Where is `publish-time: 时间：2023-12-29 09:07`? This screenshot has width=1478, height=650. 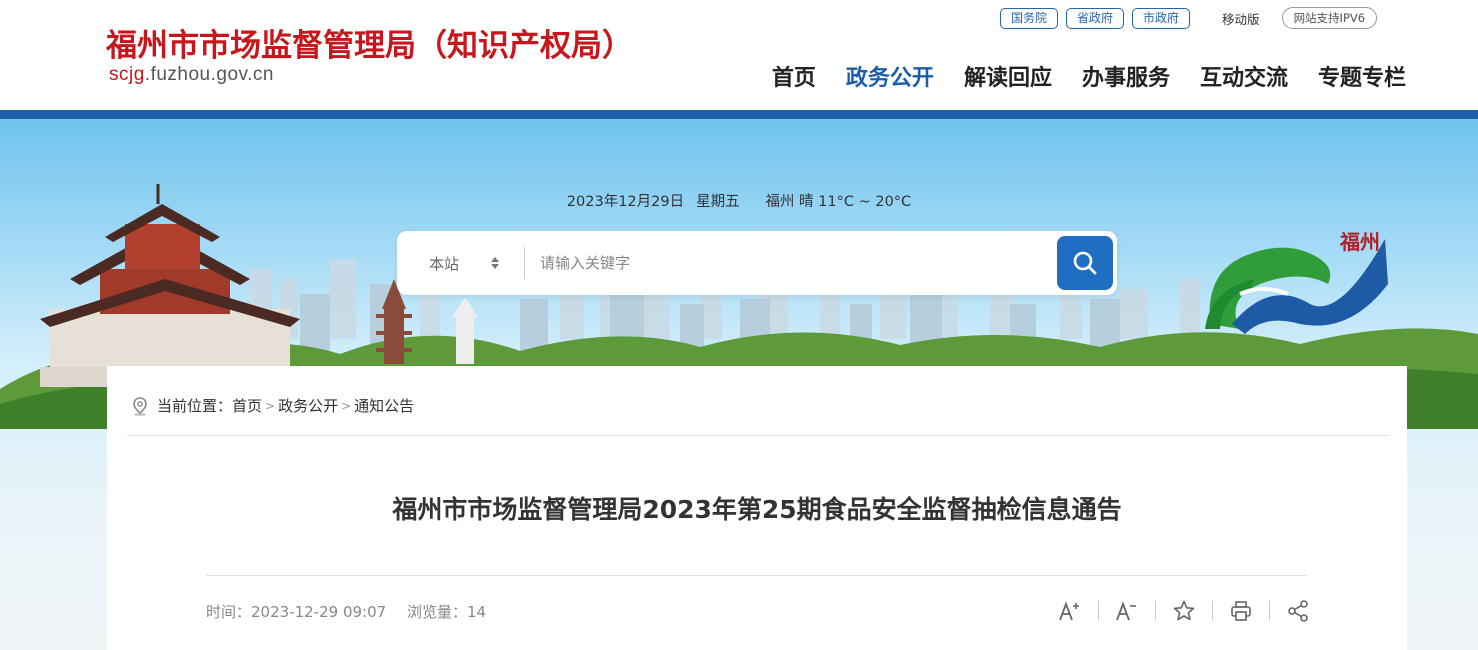
publish-time: 时间：2023-12-29 09:07 is located at coordinates (296, 612).